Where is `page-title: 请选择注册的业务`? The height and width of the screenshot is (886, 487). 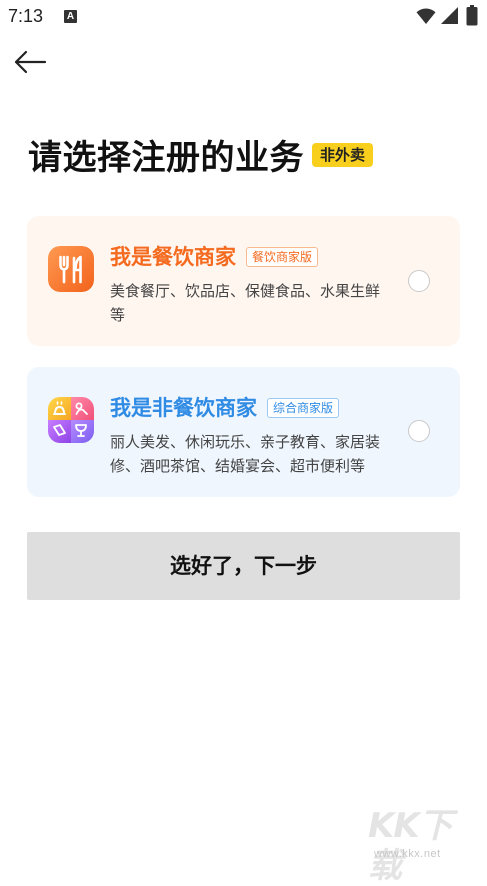
page-title: 请选择注册的业务 is located at coordinates (166, 158).